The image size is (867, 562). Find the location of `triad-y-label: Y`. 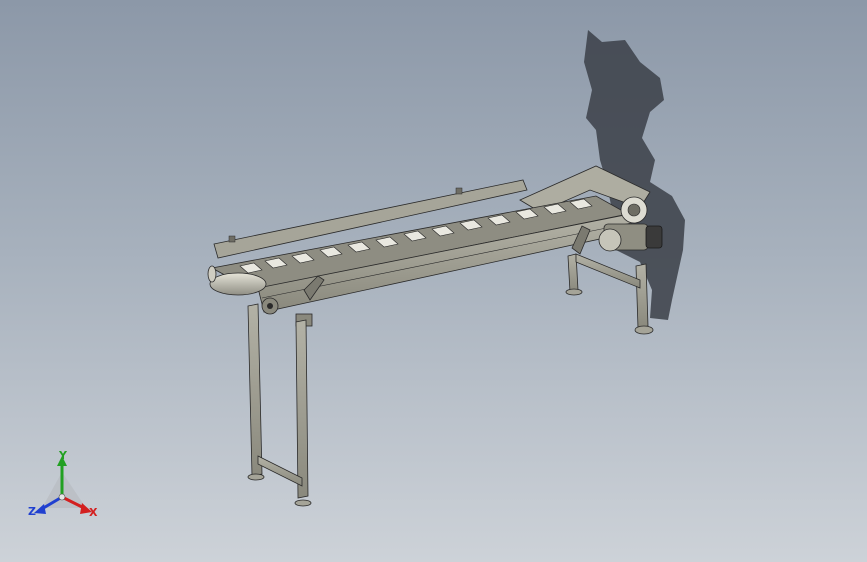

triad-y-label: Y is located at coordinates (63, 455).